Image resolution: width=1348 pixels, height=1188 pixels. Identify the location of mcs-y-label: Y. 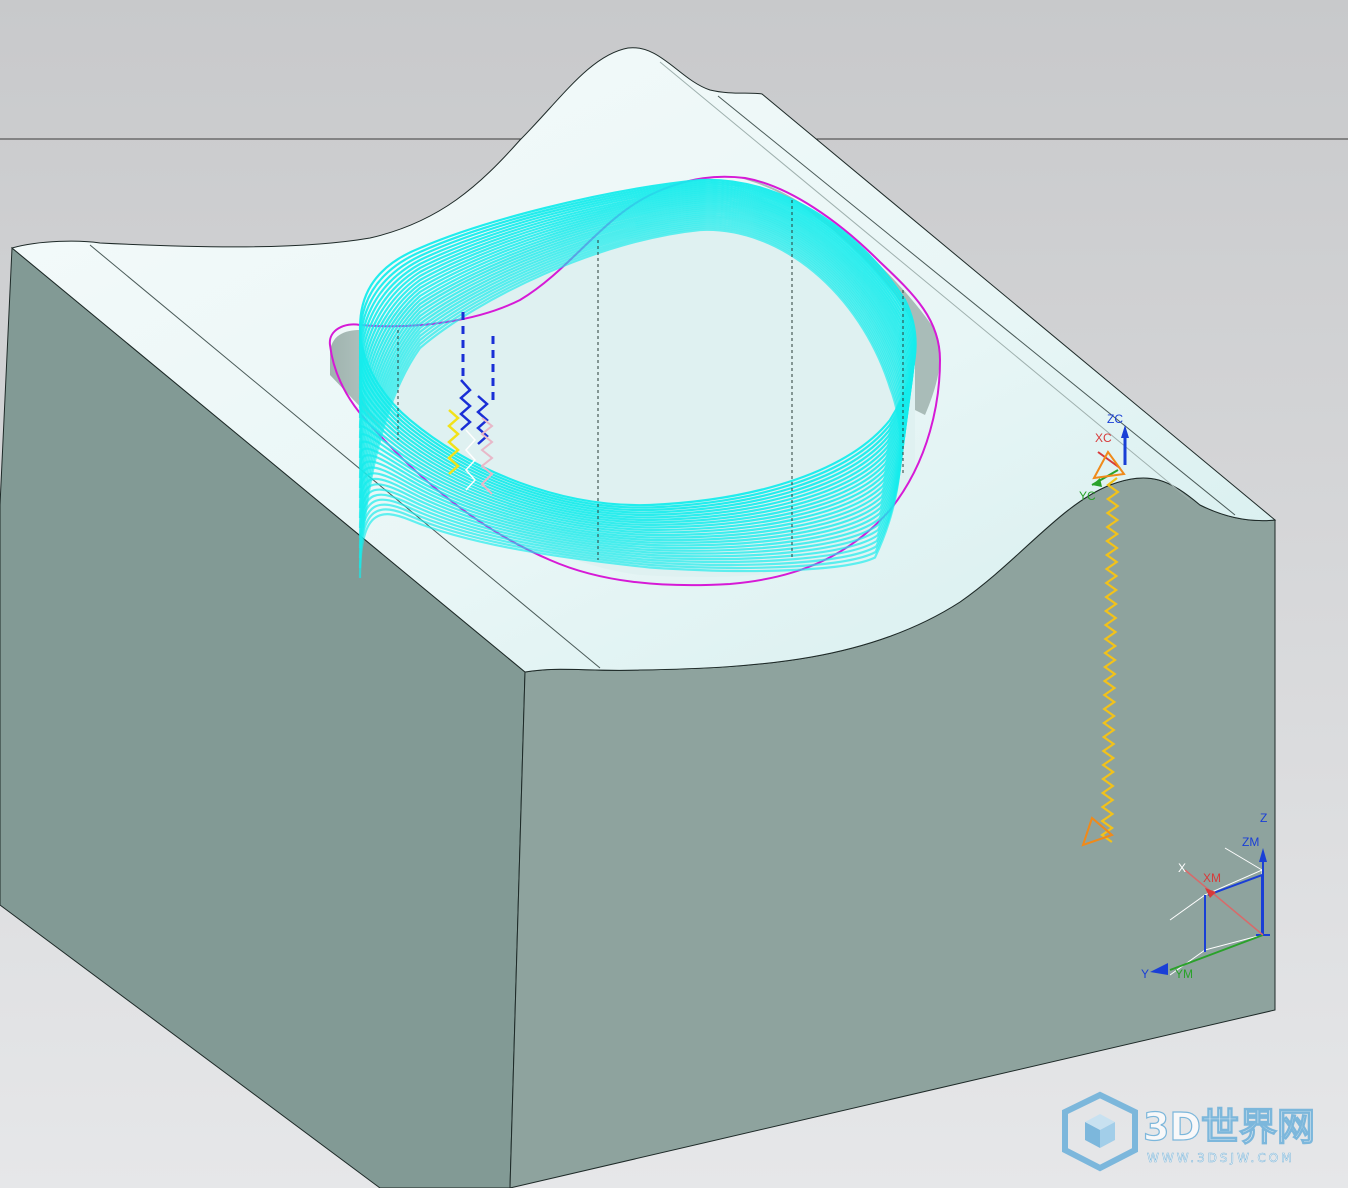
(1145, 974).